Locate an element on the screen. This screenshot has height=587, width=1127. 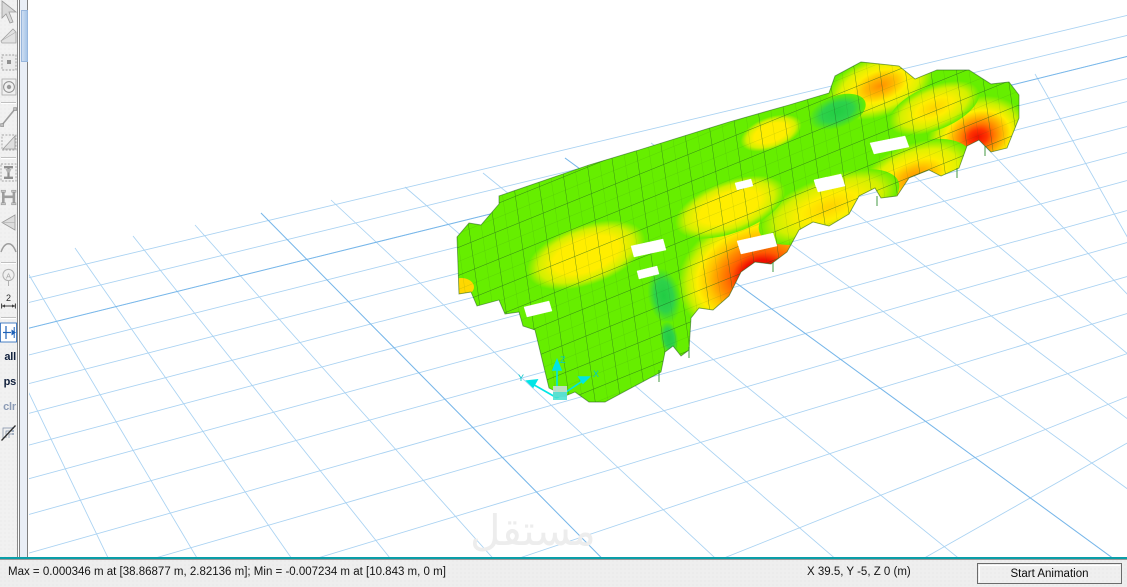
draw-wall-icon is located at coordinates (8, 222).